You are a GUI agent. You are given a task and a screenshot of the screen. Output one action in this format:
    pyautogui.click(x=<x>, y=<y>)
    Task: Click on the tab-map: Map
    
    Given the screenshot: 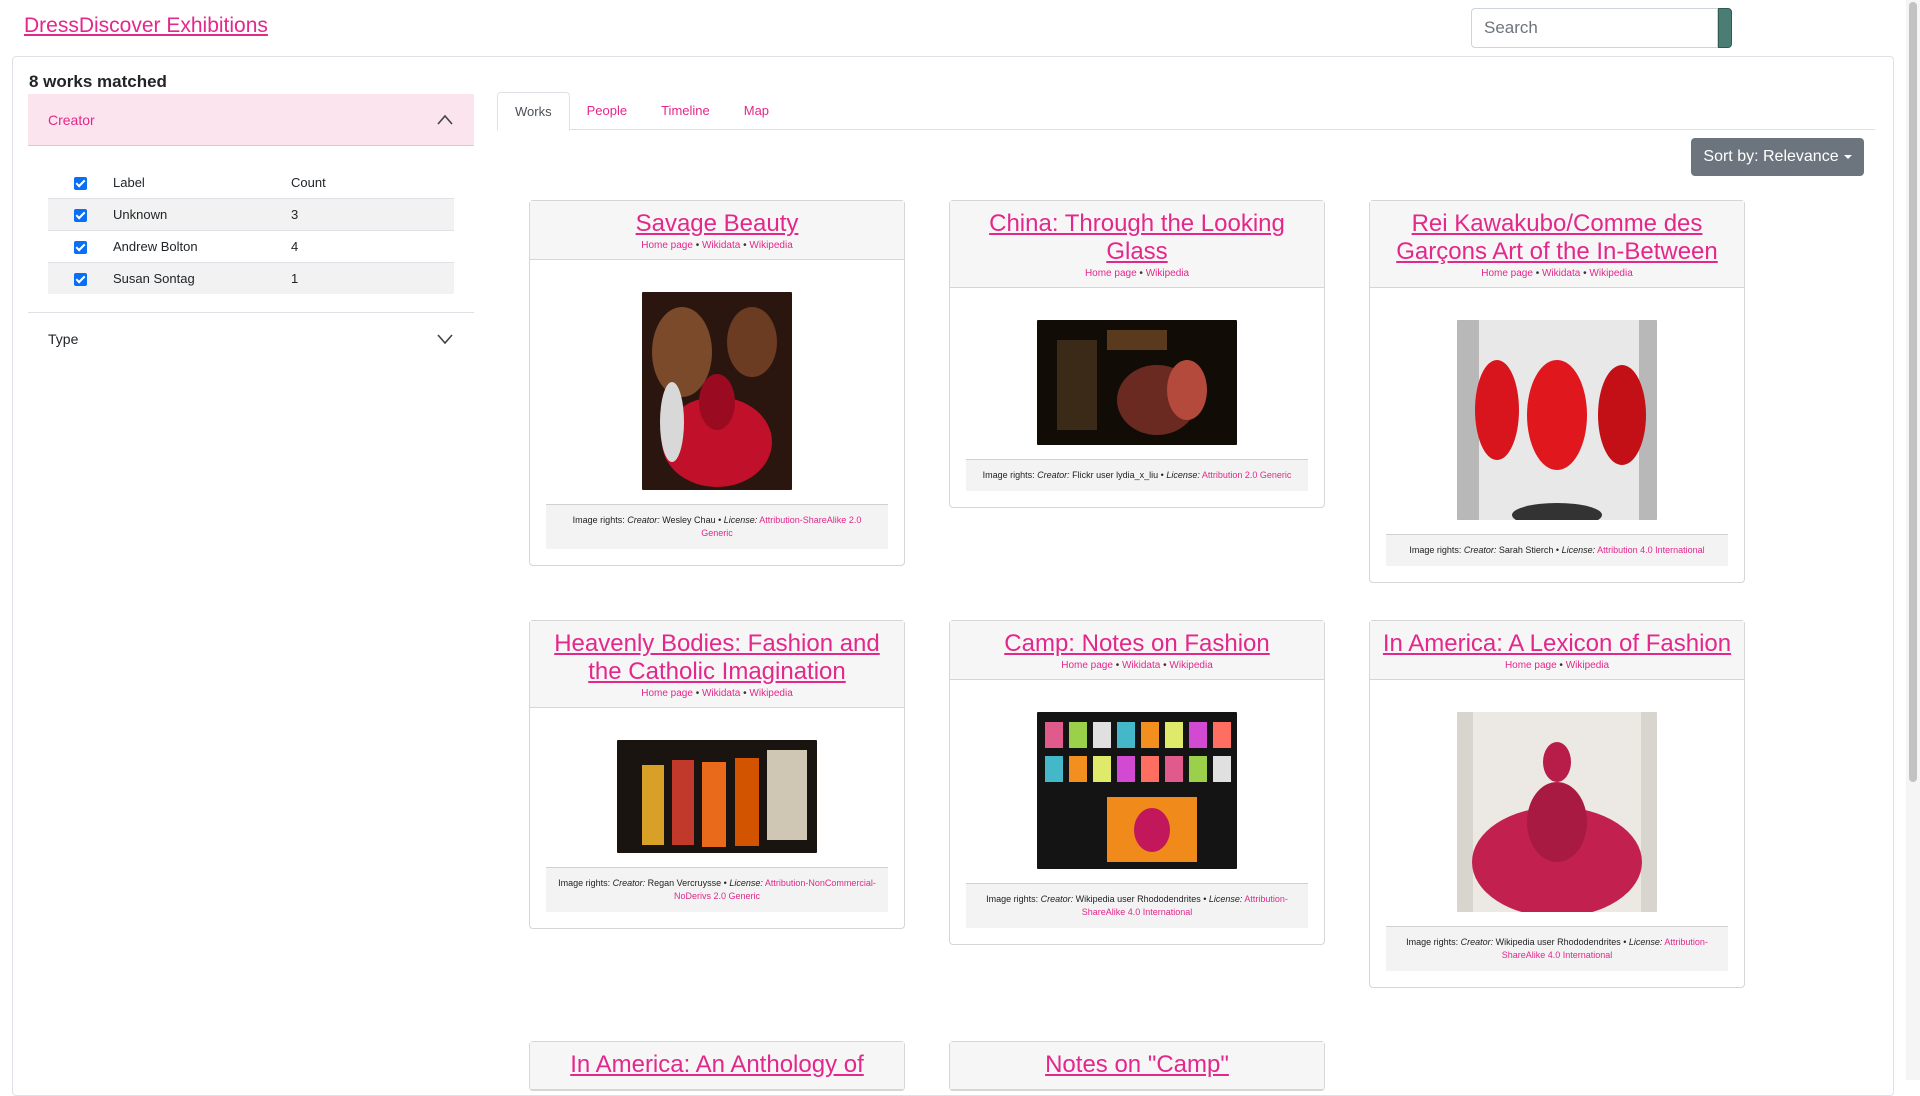 What is the action you would take?
    pyautogui.click(x=756, y=111)
    